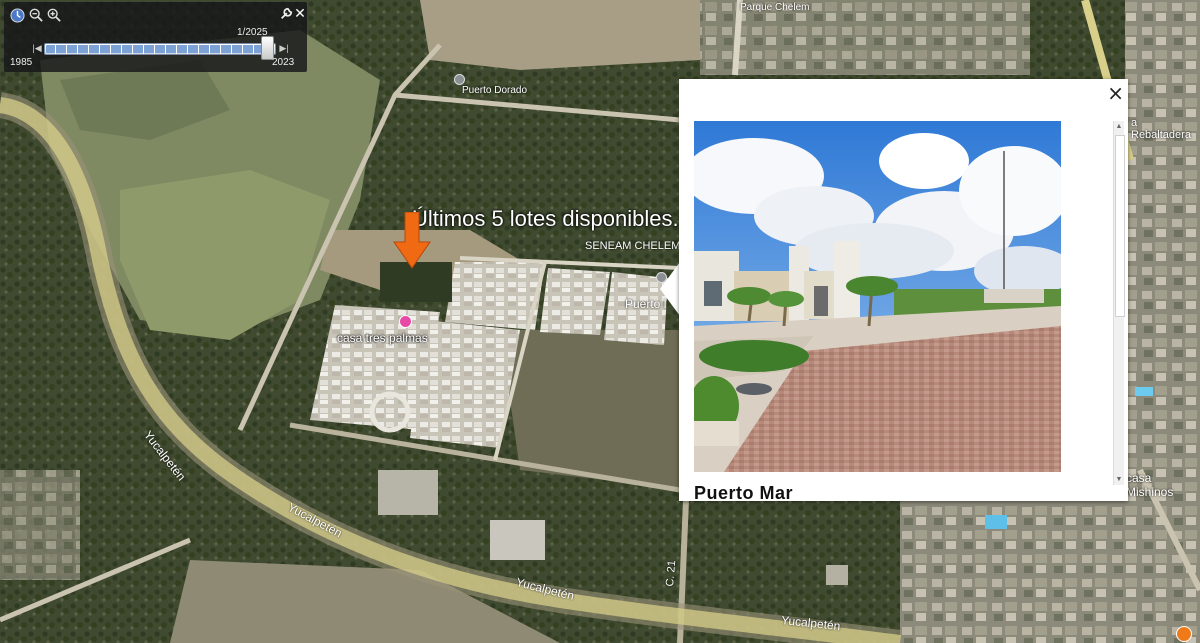  Describe the element at coordinates (283, 62) in the screenshot. I see `timeline-end-year: 2023` at that location.